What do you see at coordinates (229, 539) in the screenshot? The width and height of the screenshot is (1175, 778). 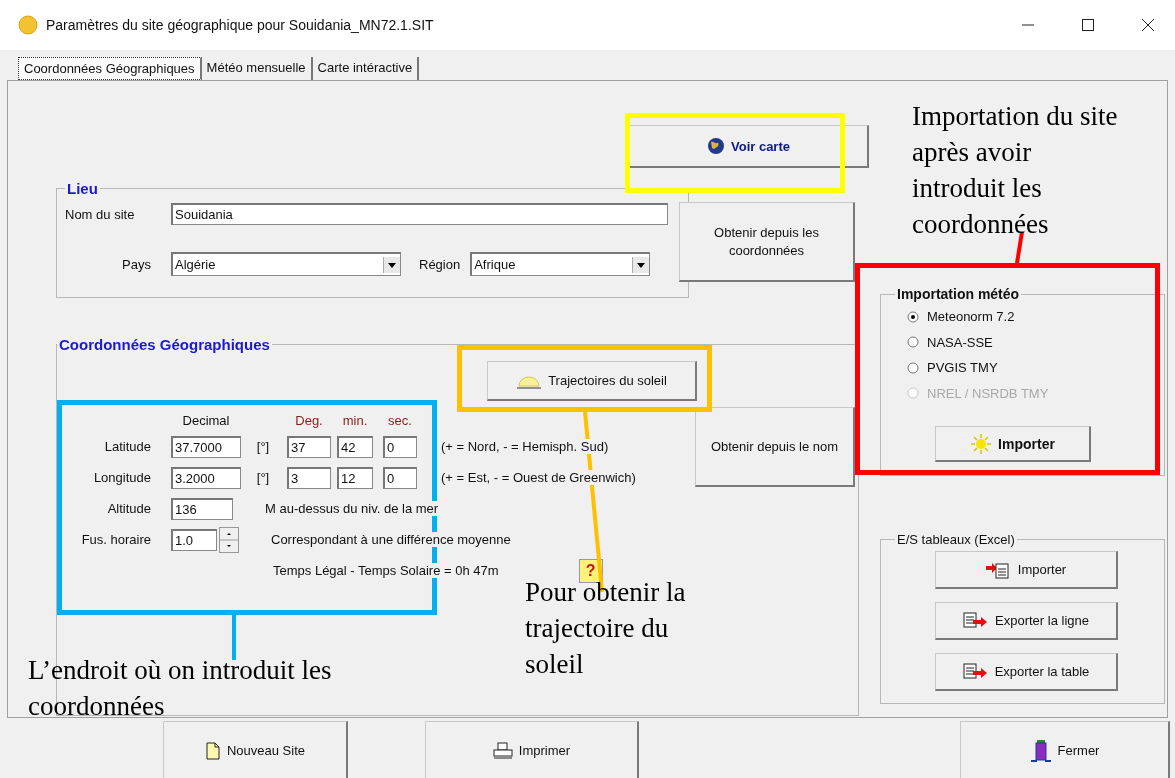 I see `spinner-icon` at bounding box center [229, 539].